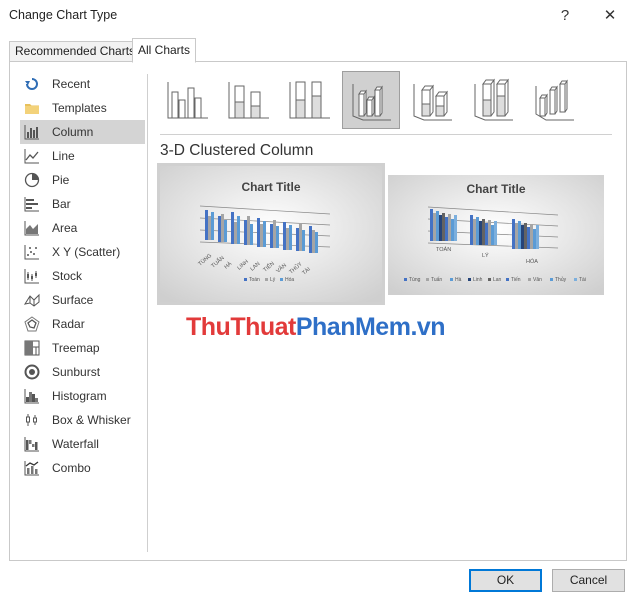  I want to click on 100-stacked-column-icon, so click(309, 100).